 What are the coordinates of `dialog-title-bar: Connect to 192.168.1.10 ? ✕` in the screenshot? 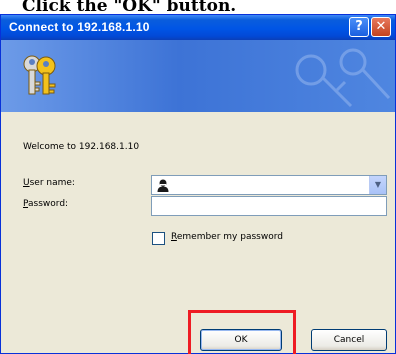 It's located at (198, 27).